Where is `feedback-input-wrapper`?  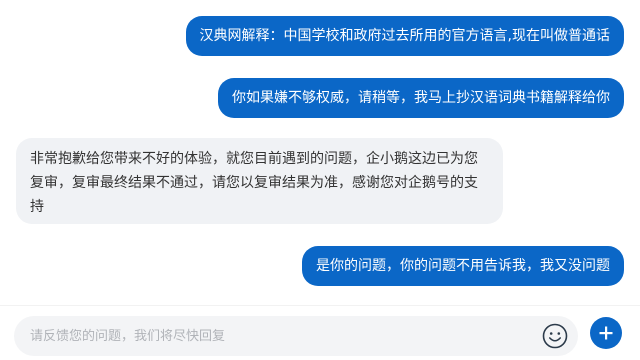
feedback-input-wrapper is located at coordinates (296, 336).